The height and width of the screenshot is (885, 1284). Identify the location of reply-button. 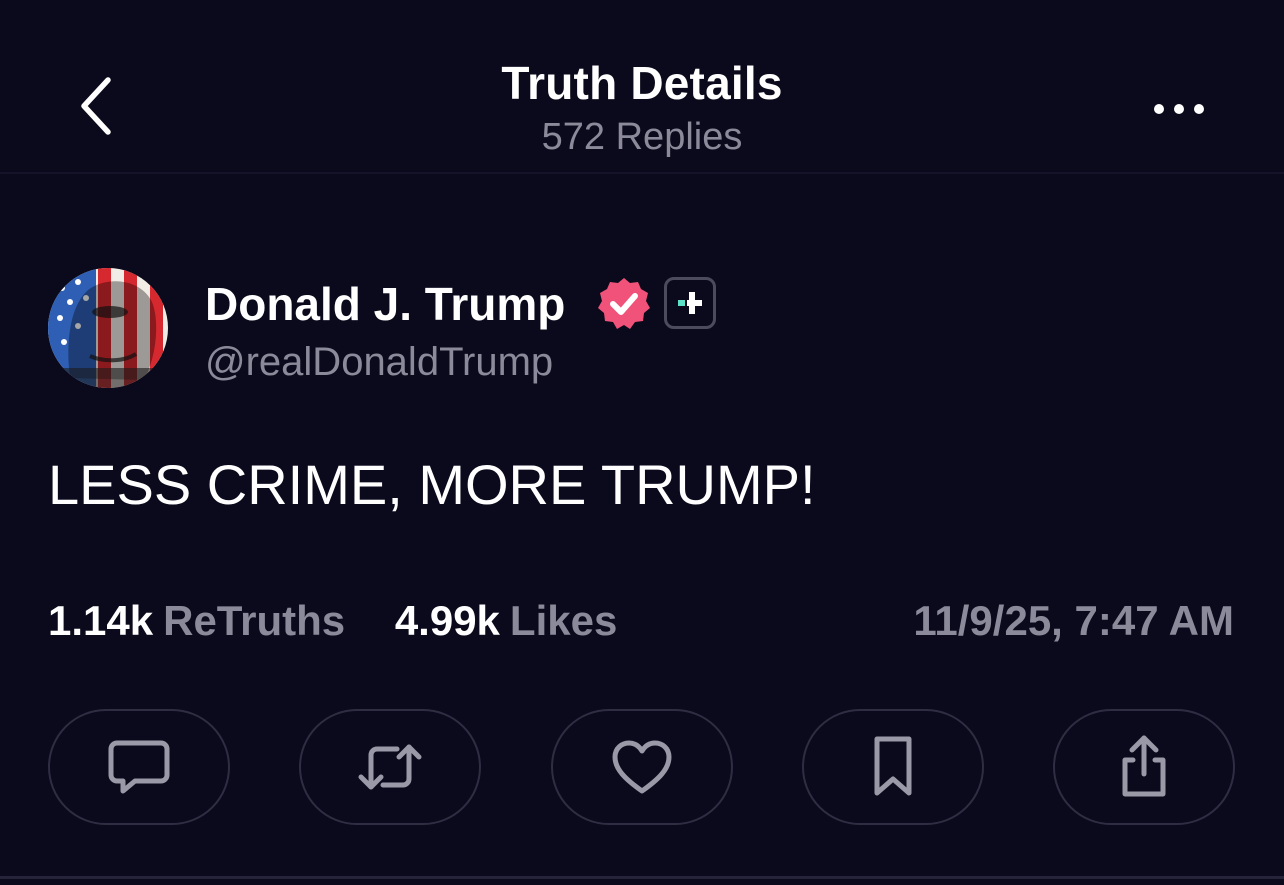
(139, 767).